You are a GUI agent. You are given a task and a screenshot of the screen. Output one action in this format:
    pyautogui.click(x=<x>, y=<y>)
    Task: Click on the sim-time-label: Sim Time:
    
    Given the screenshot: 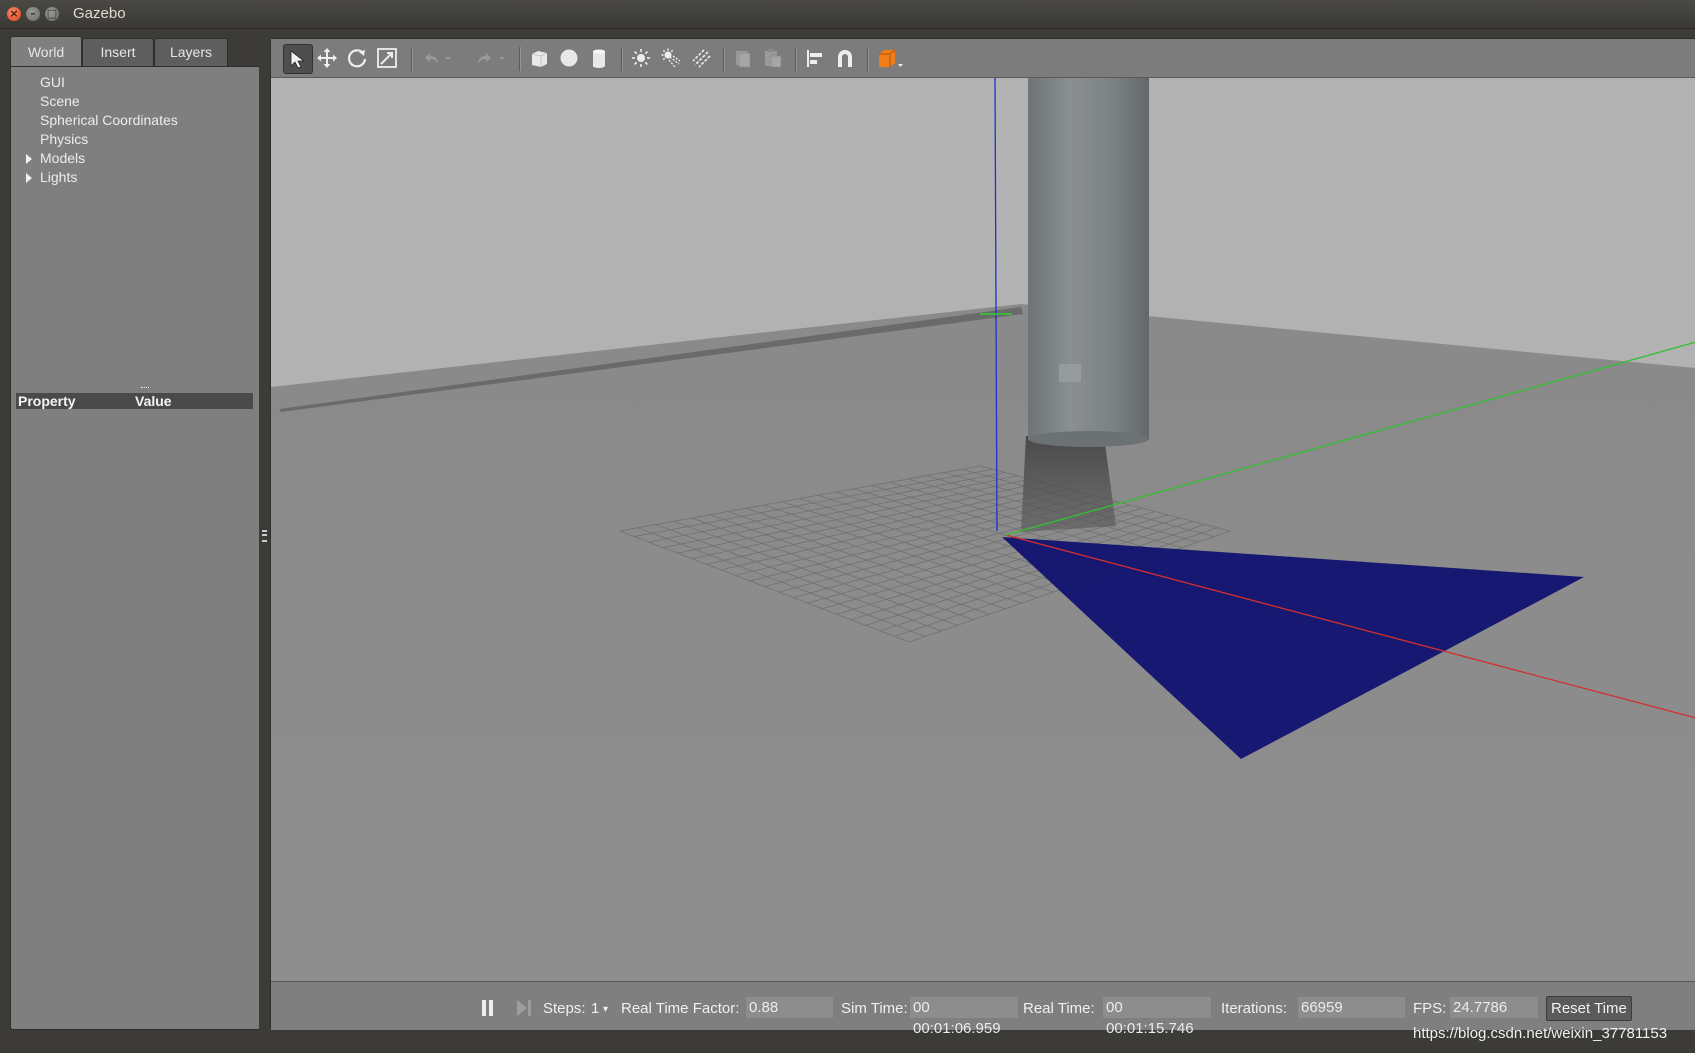 What is the action you would take?
    pyautogui.click(x=874, y=1008)
    